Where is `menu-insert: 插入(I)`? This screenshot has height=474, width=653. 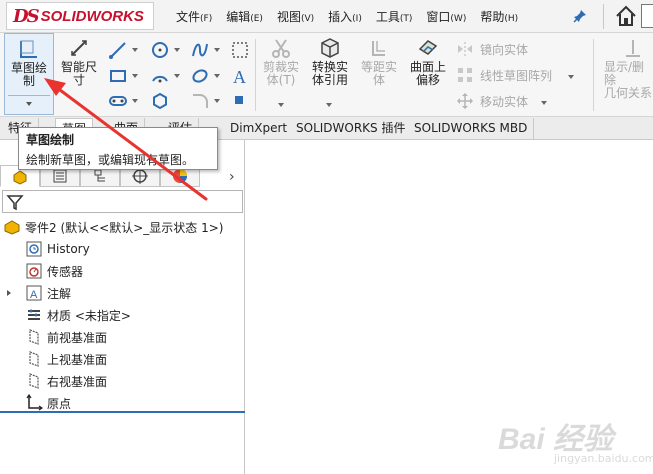
menu-insert: 插入(I) is located at coordinates (345, 16).